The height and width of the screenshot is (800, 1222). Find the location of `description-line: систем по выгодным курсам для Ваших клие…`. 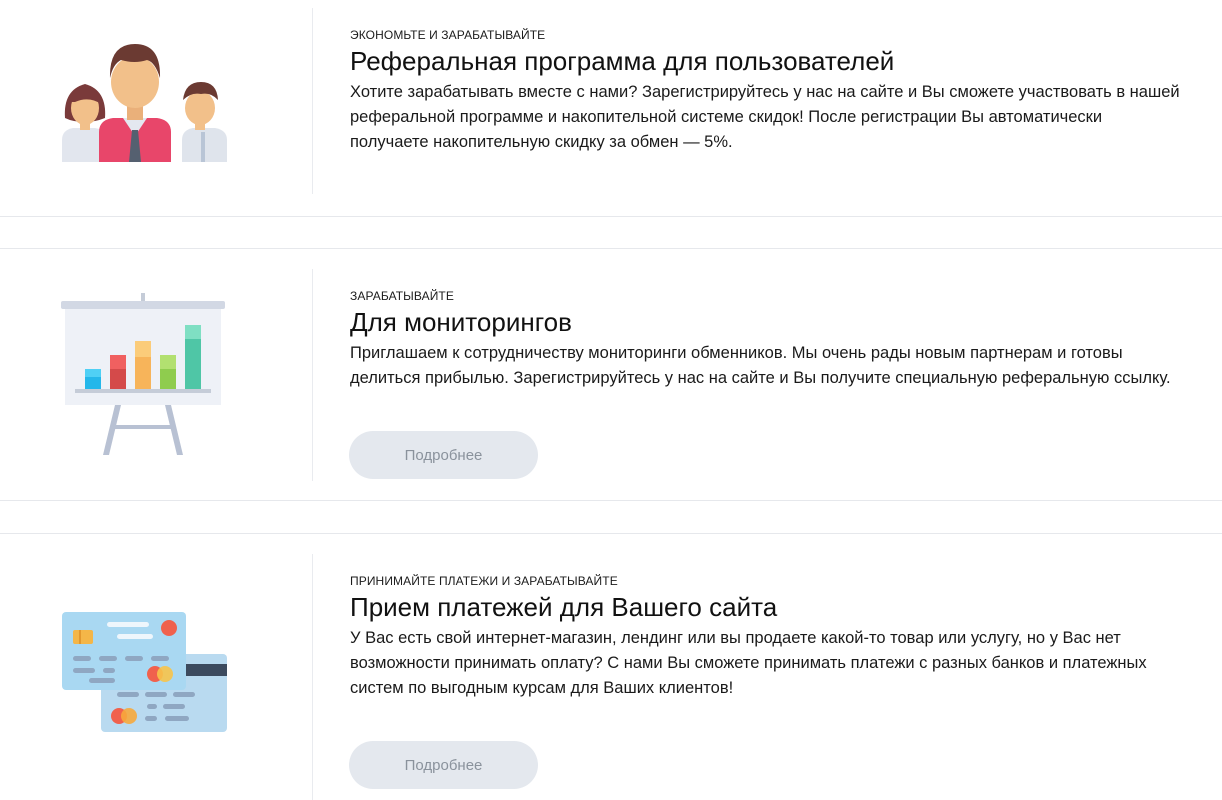

description-line: систем по выгодным курсам для Ваших клие… is located at coordinates (542, 688).